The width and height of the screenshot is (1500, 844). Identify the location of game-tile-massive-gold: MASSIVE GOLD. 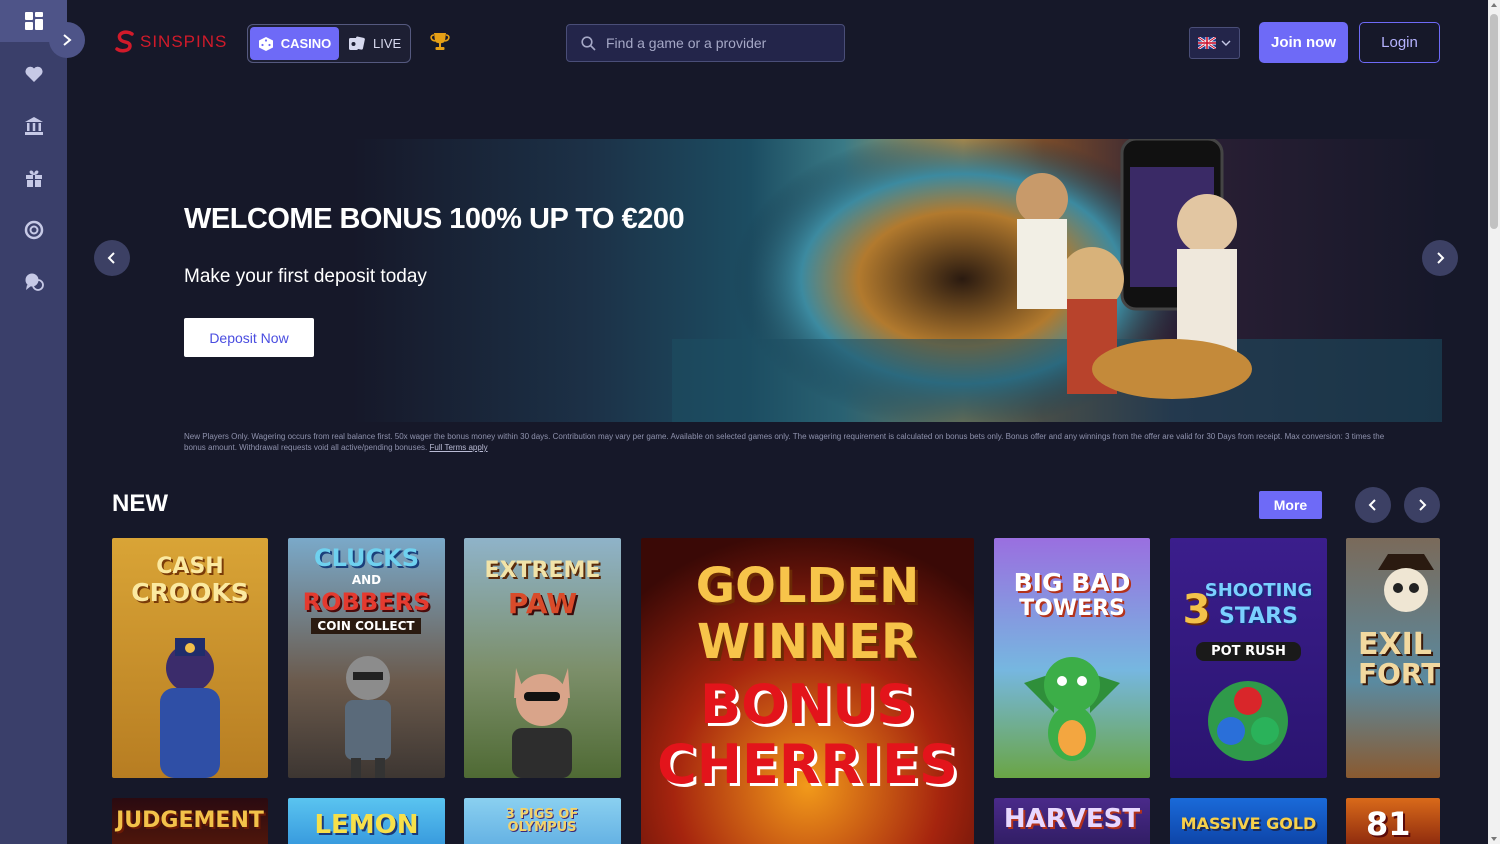
(1248, 821).